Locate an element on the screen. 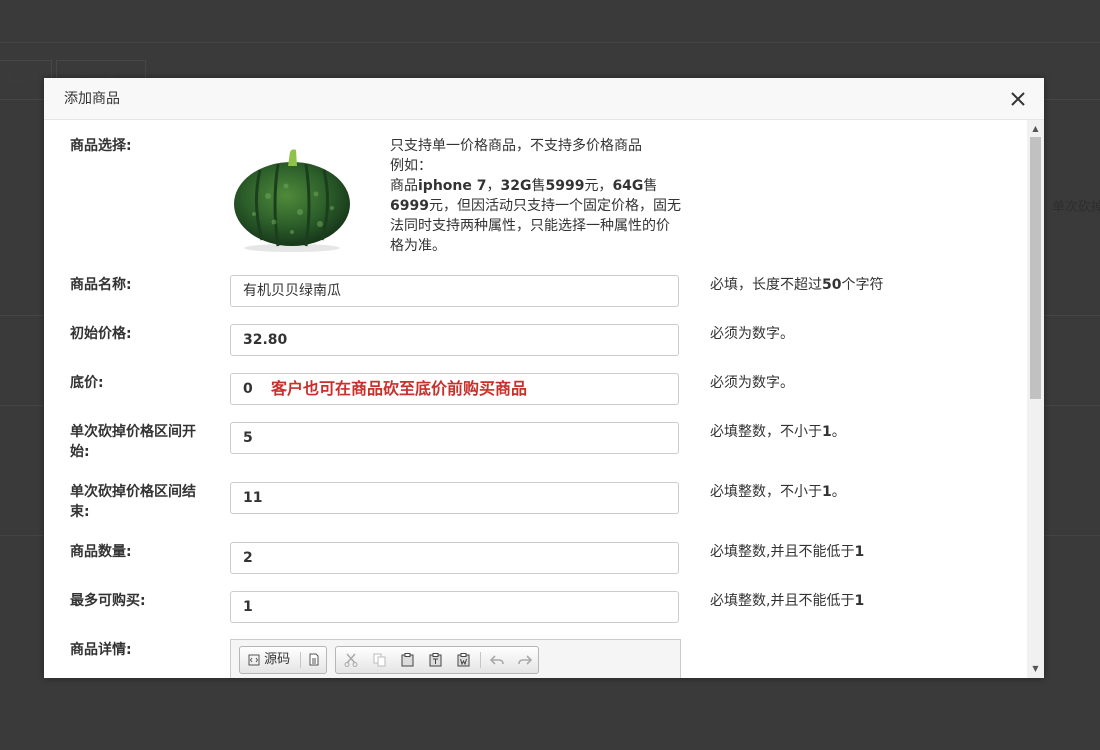 The height and width of the screenshot is (750, 1100). form-row-name: 商品名称: 有机贝贝绿南瓜 必填，长度不超过50个字符 is located at coordinates (534, 295).